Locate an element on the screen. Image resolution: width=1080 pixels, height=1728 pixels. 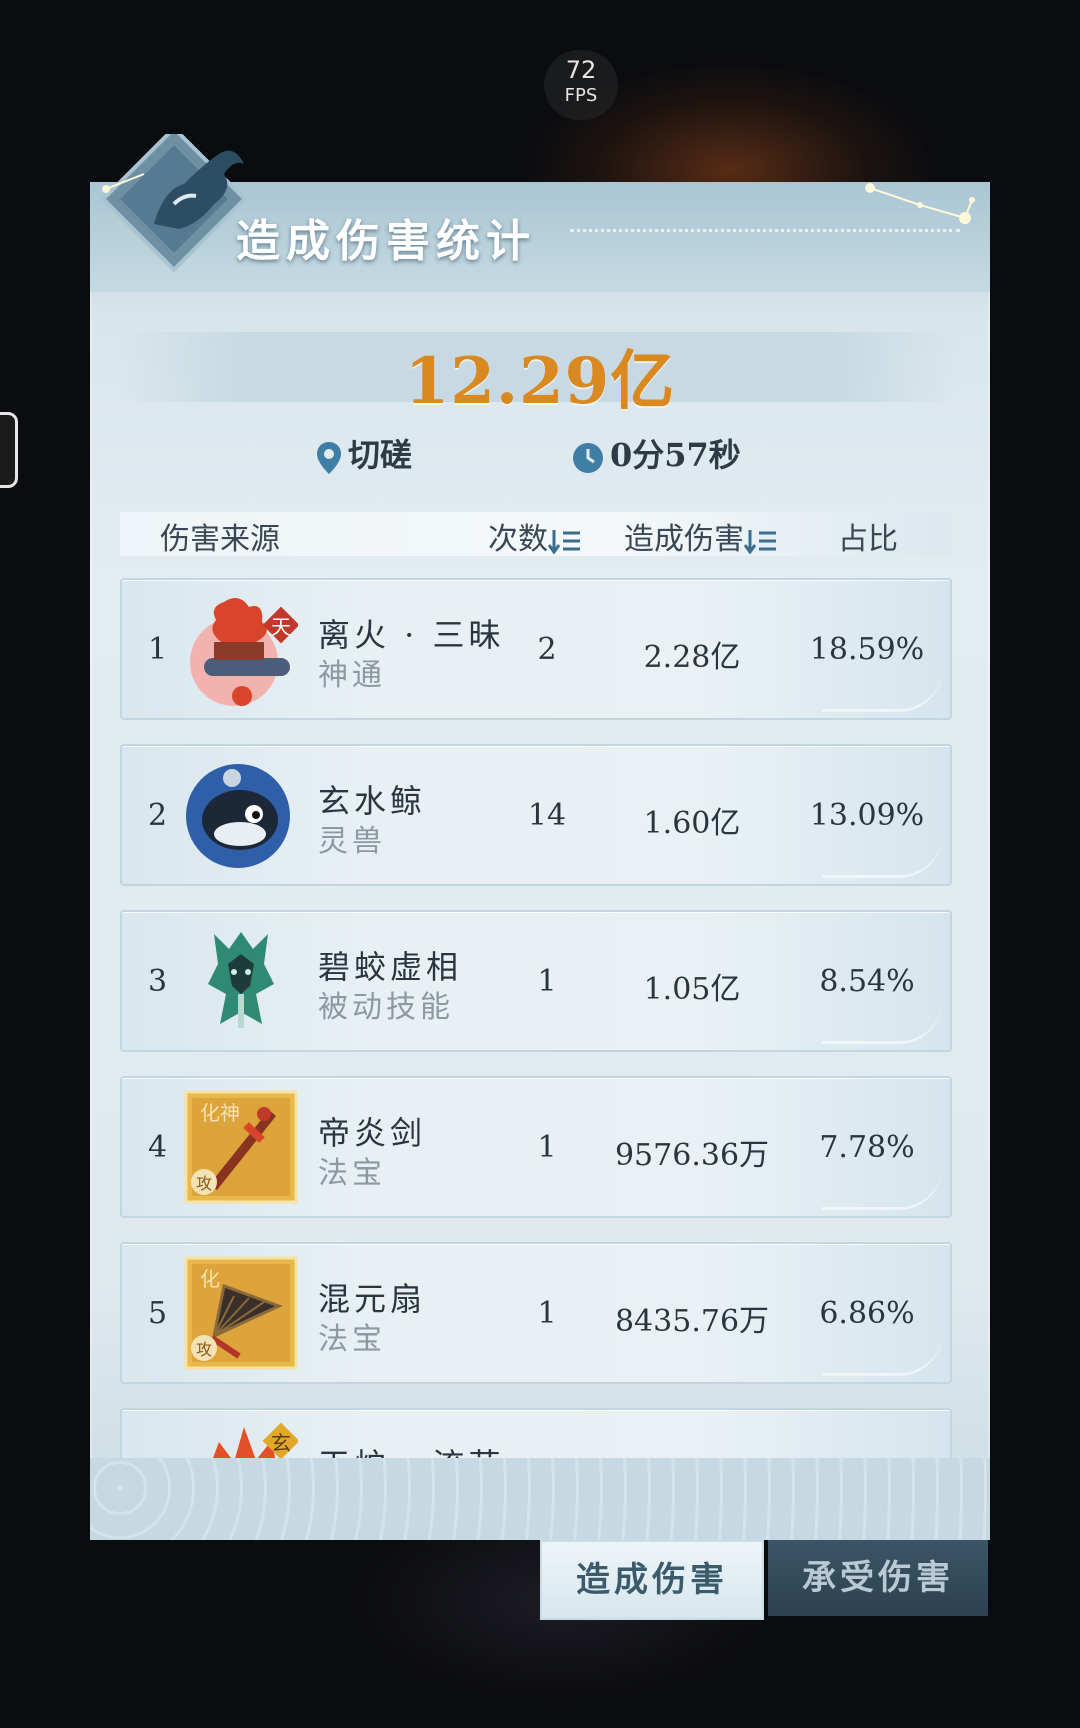
row-category: 神通 is located at coordinates (352, 675).